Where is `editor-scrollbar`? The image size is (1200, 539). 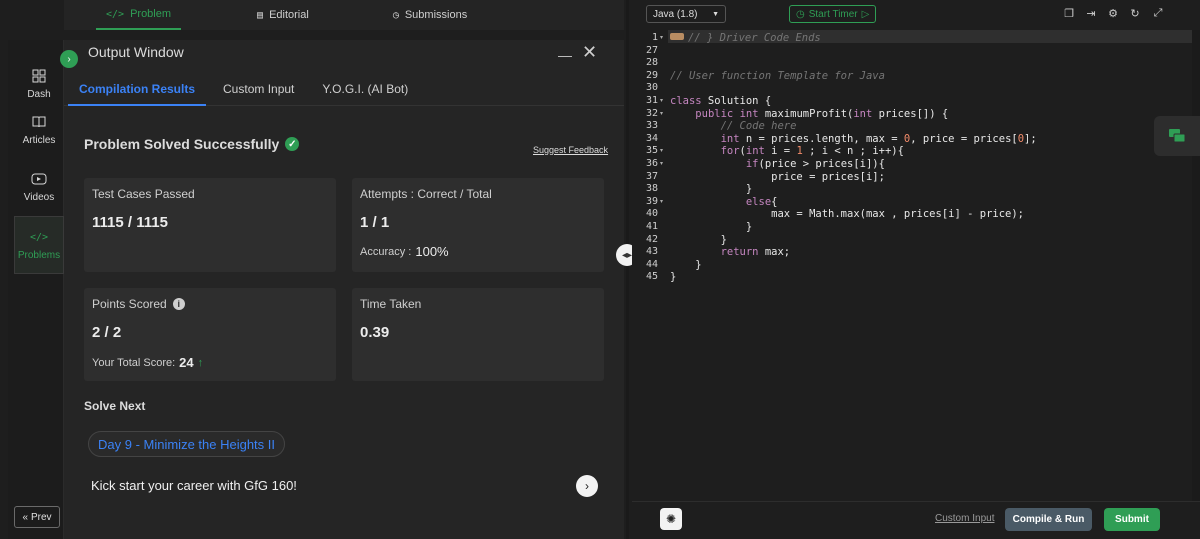
editor-scrollbar is located at coordinates (1196, 265).